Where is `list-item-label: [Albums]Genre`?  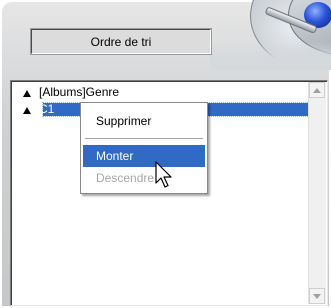 list-item-label: [Albums]Genre is located at coordinates (79, 92).